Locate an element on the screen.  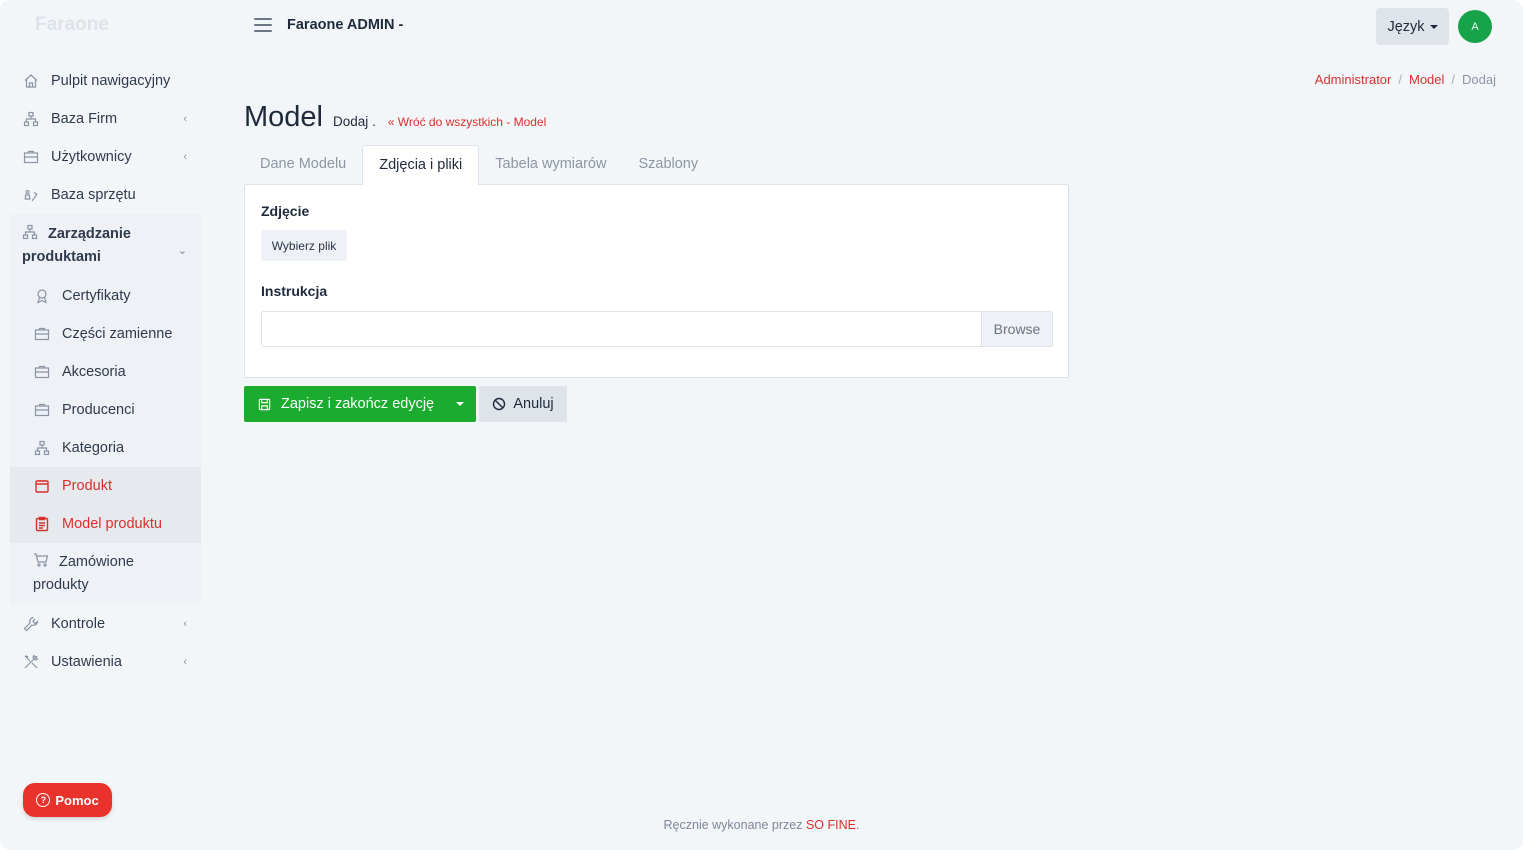
instruction-file-input: Browse is located at coordinates (657, 329).